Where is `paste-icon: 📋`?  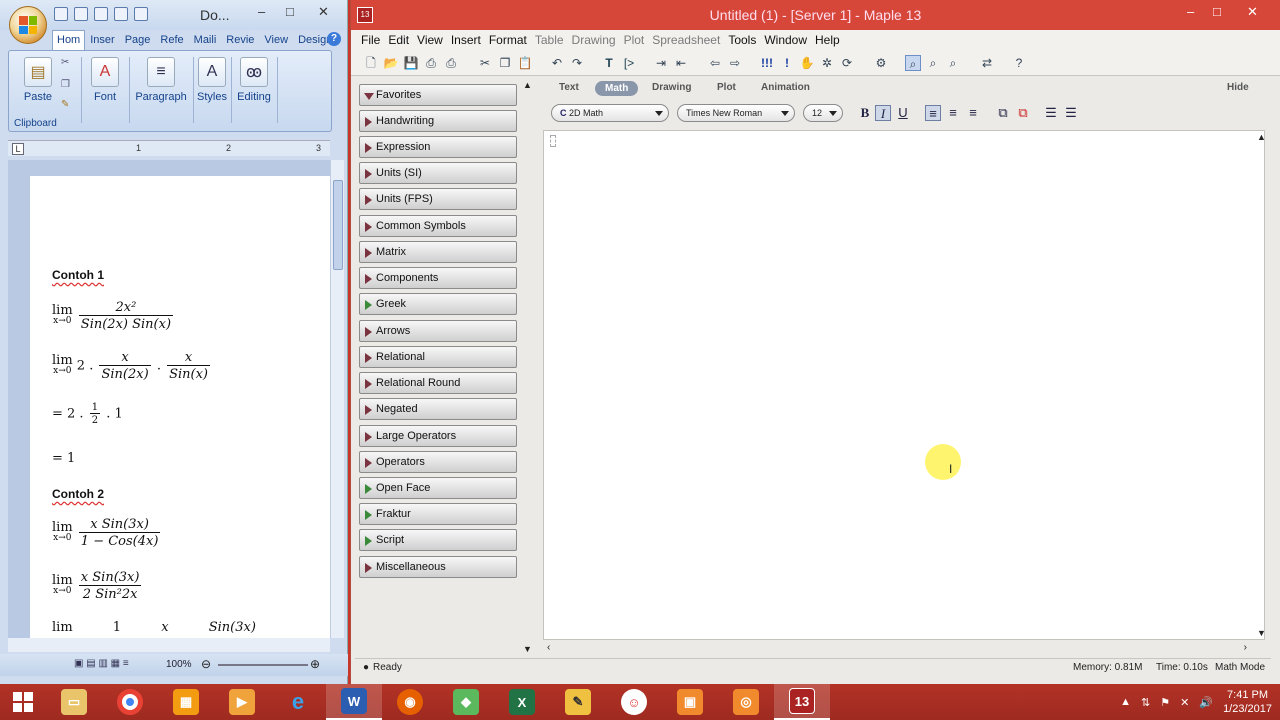
paste-icon: 📋 is located at coordinates (525, 63).